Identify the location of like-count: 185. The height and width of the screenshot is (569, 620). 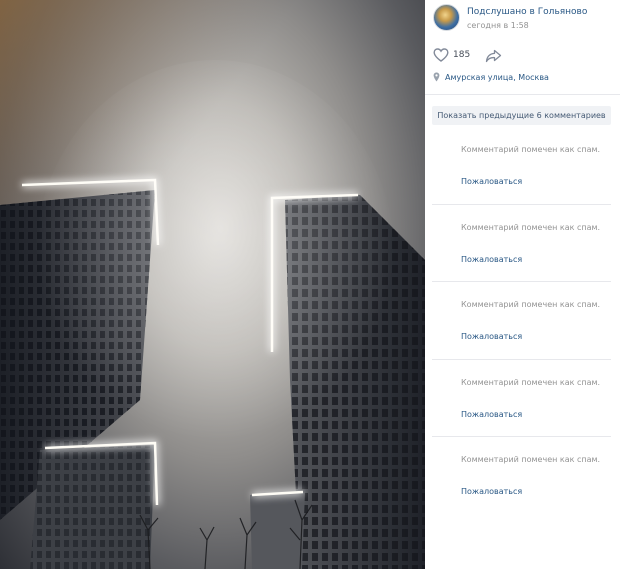
(462, 55).